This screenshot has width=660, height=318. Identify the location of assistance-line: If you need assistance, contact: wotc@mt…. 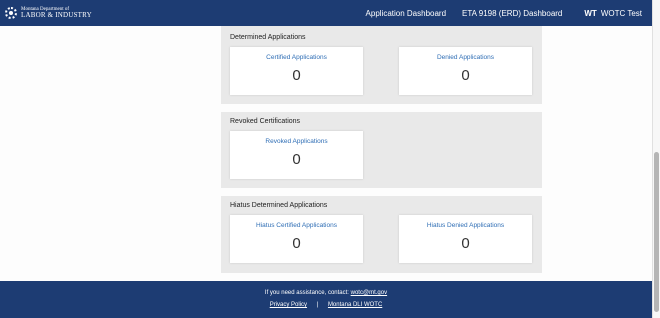
(326, 293).